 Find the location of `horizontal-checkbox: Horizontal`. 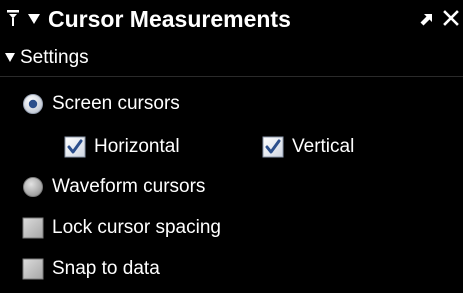

horizontal-checkbox: Horizontal is located at coordinates (122, 147).